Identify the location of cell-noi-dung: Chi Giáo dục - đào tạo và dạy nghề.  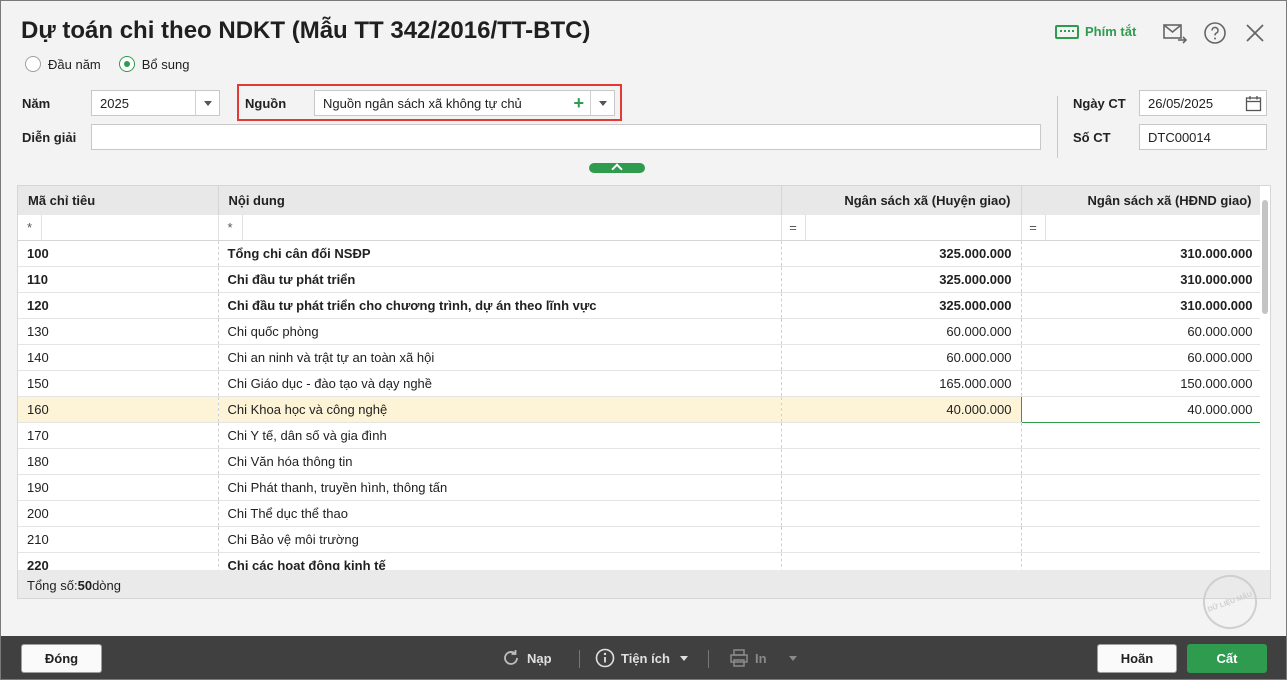
(500, 383).